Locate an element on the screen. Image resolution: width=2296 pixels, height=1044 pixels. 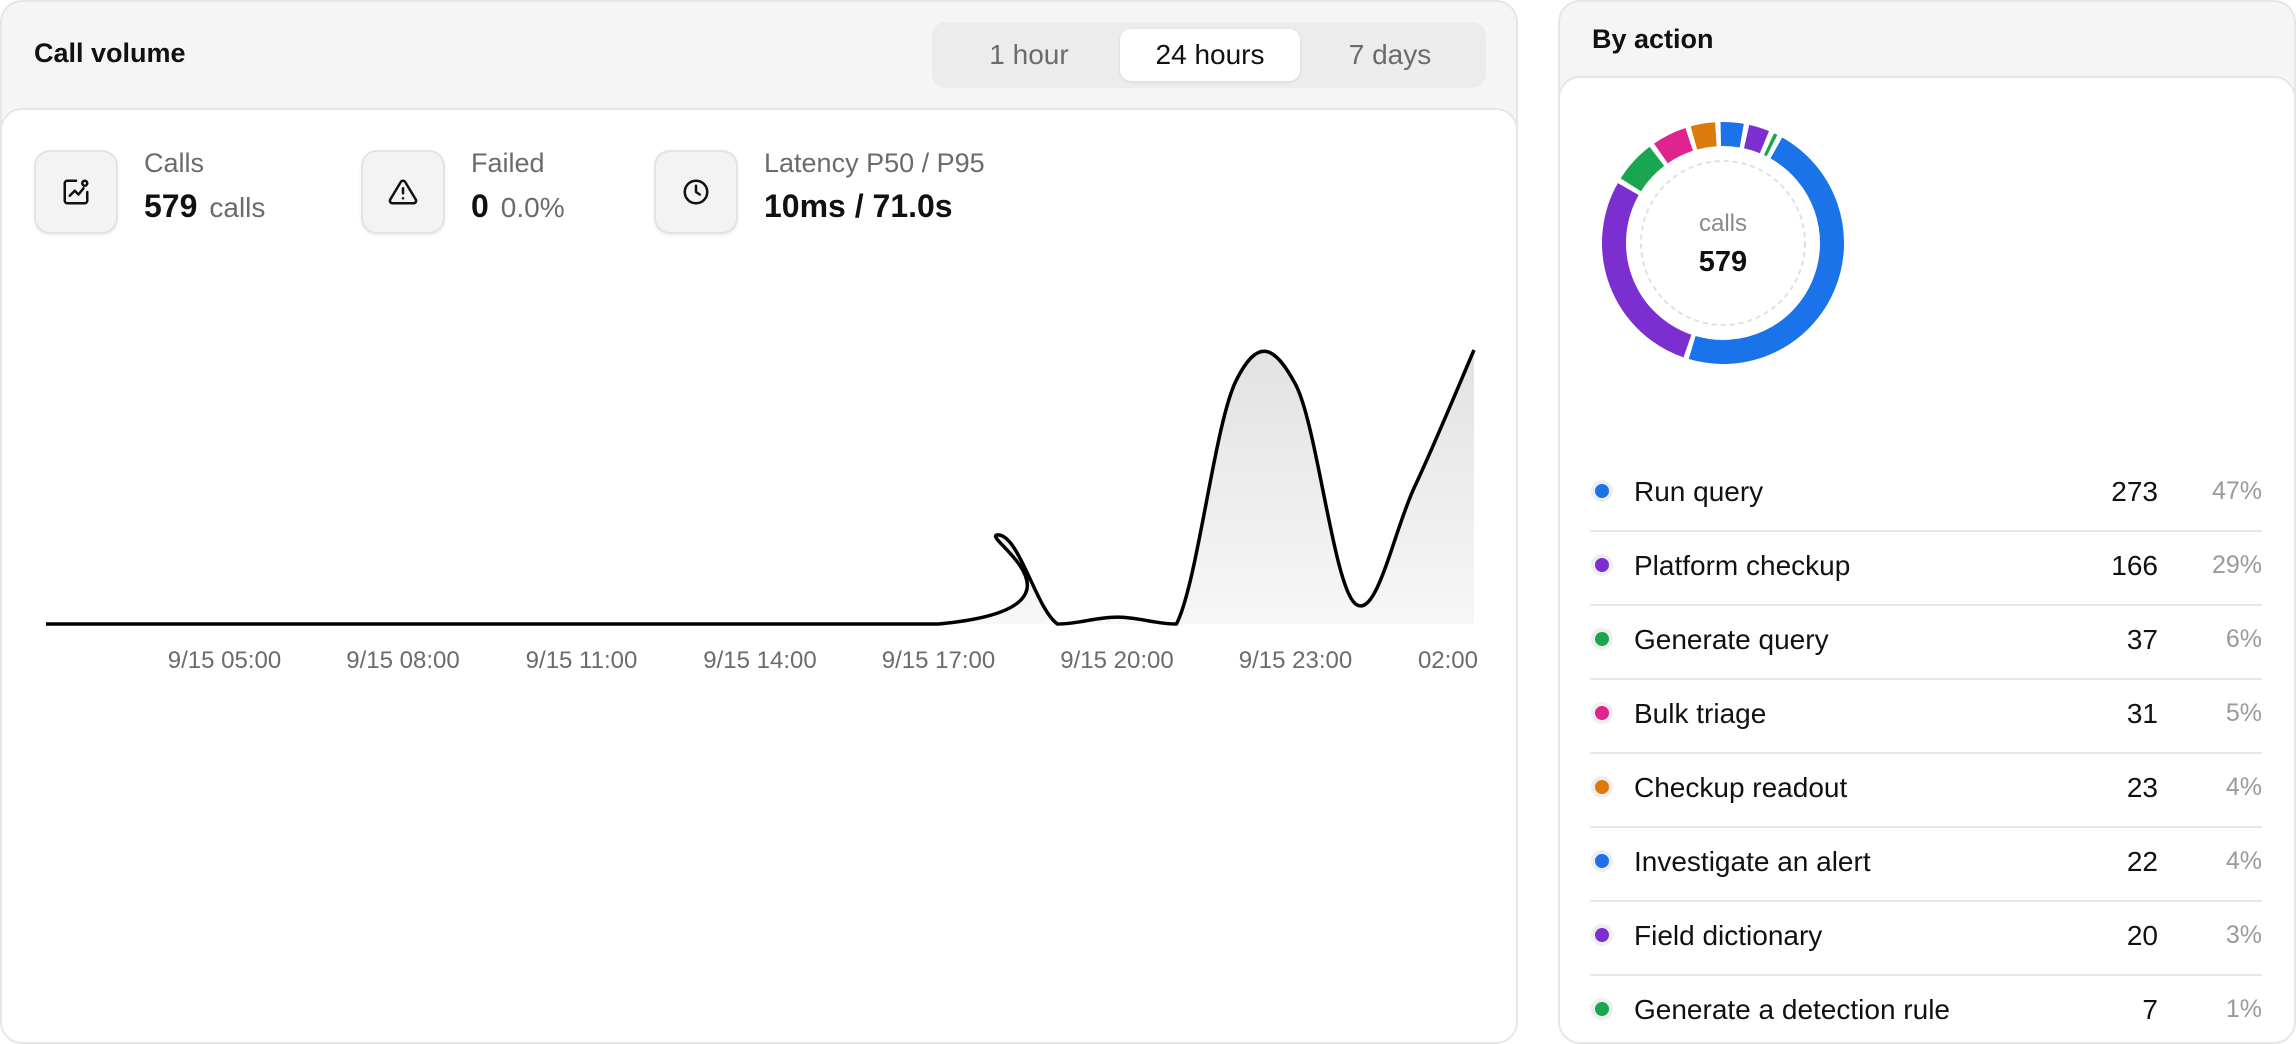
legend-item: Platform checkup 166 29% is located at coordinates (1926, 569).